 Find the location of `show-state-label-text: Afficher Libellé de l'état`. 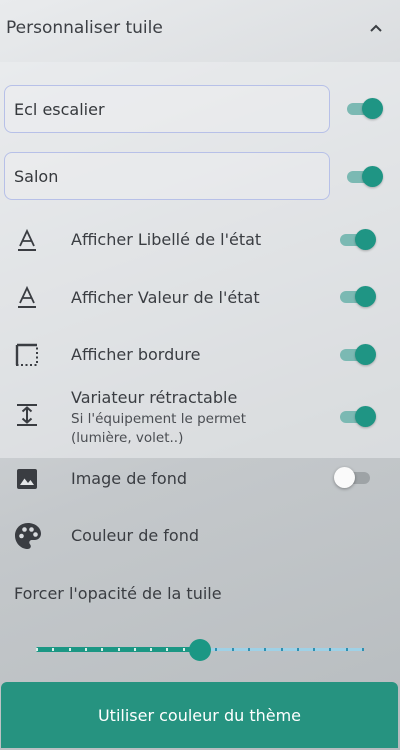

show-state-label-text: Afficher Libellé de l'état is located at coordinates (166, 239).